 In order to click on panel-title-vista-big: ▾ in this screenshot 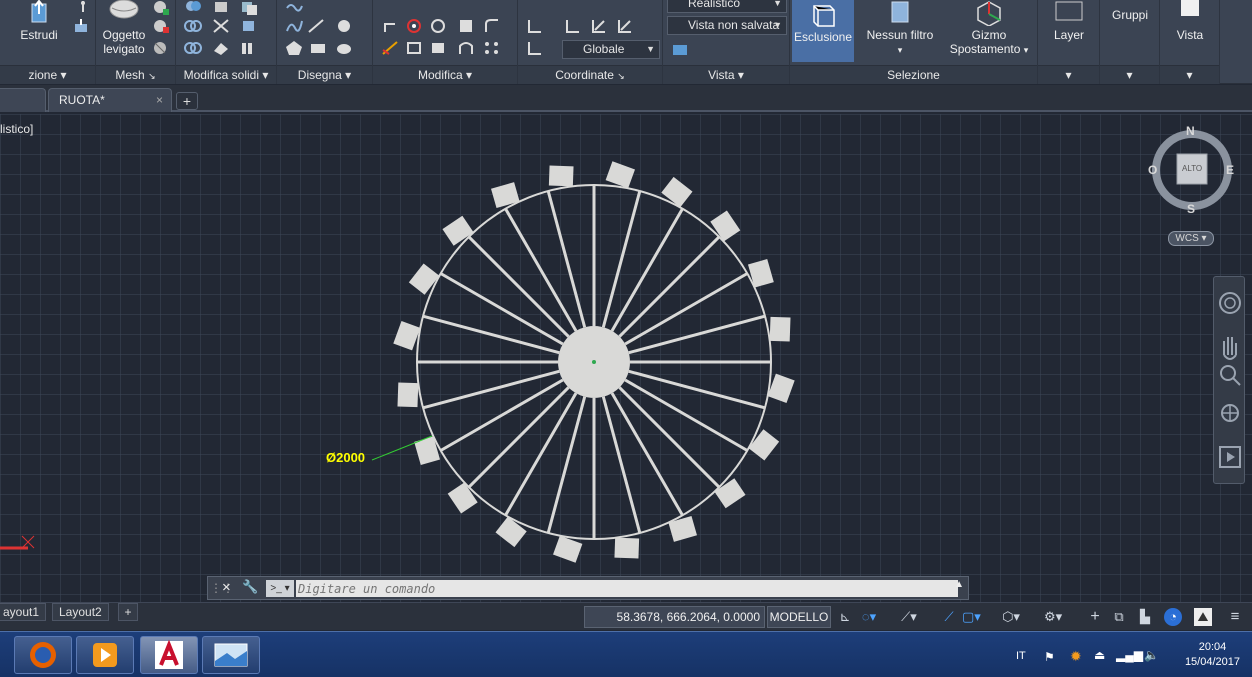, I will do `click(1189, 74)`.